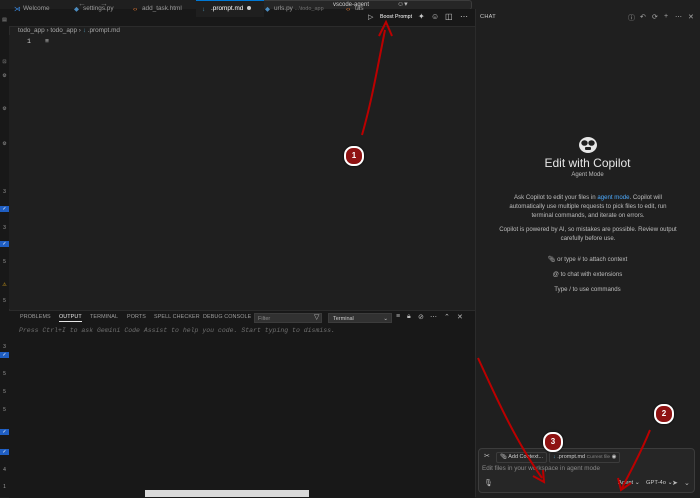 Image resolution: width=700 pixels, height=498 pixels. I want to click on callout-badge-1: 1, so click(354, 156).